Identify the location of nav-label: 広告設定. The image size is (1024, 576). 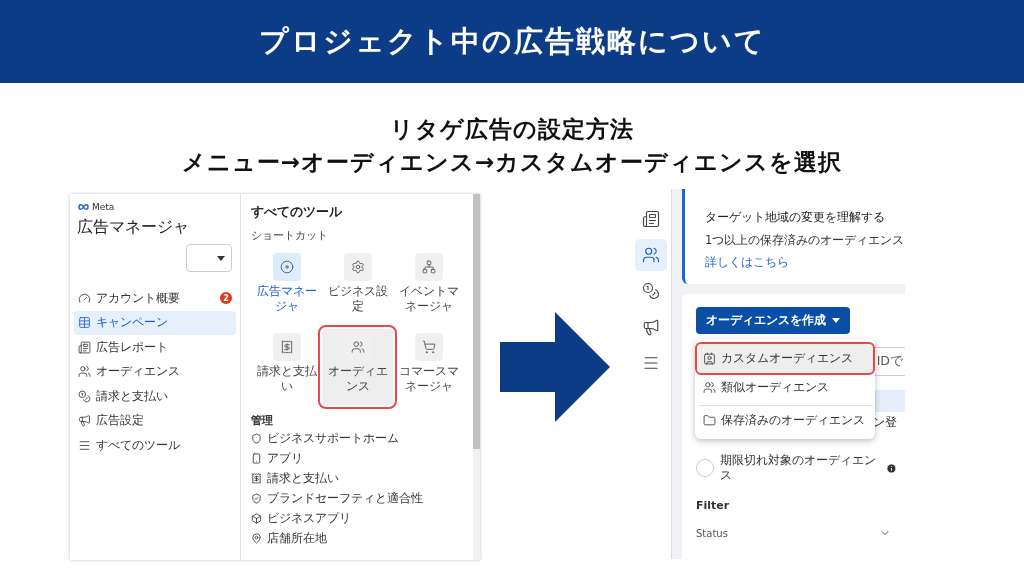
(120, 421).